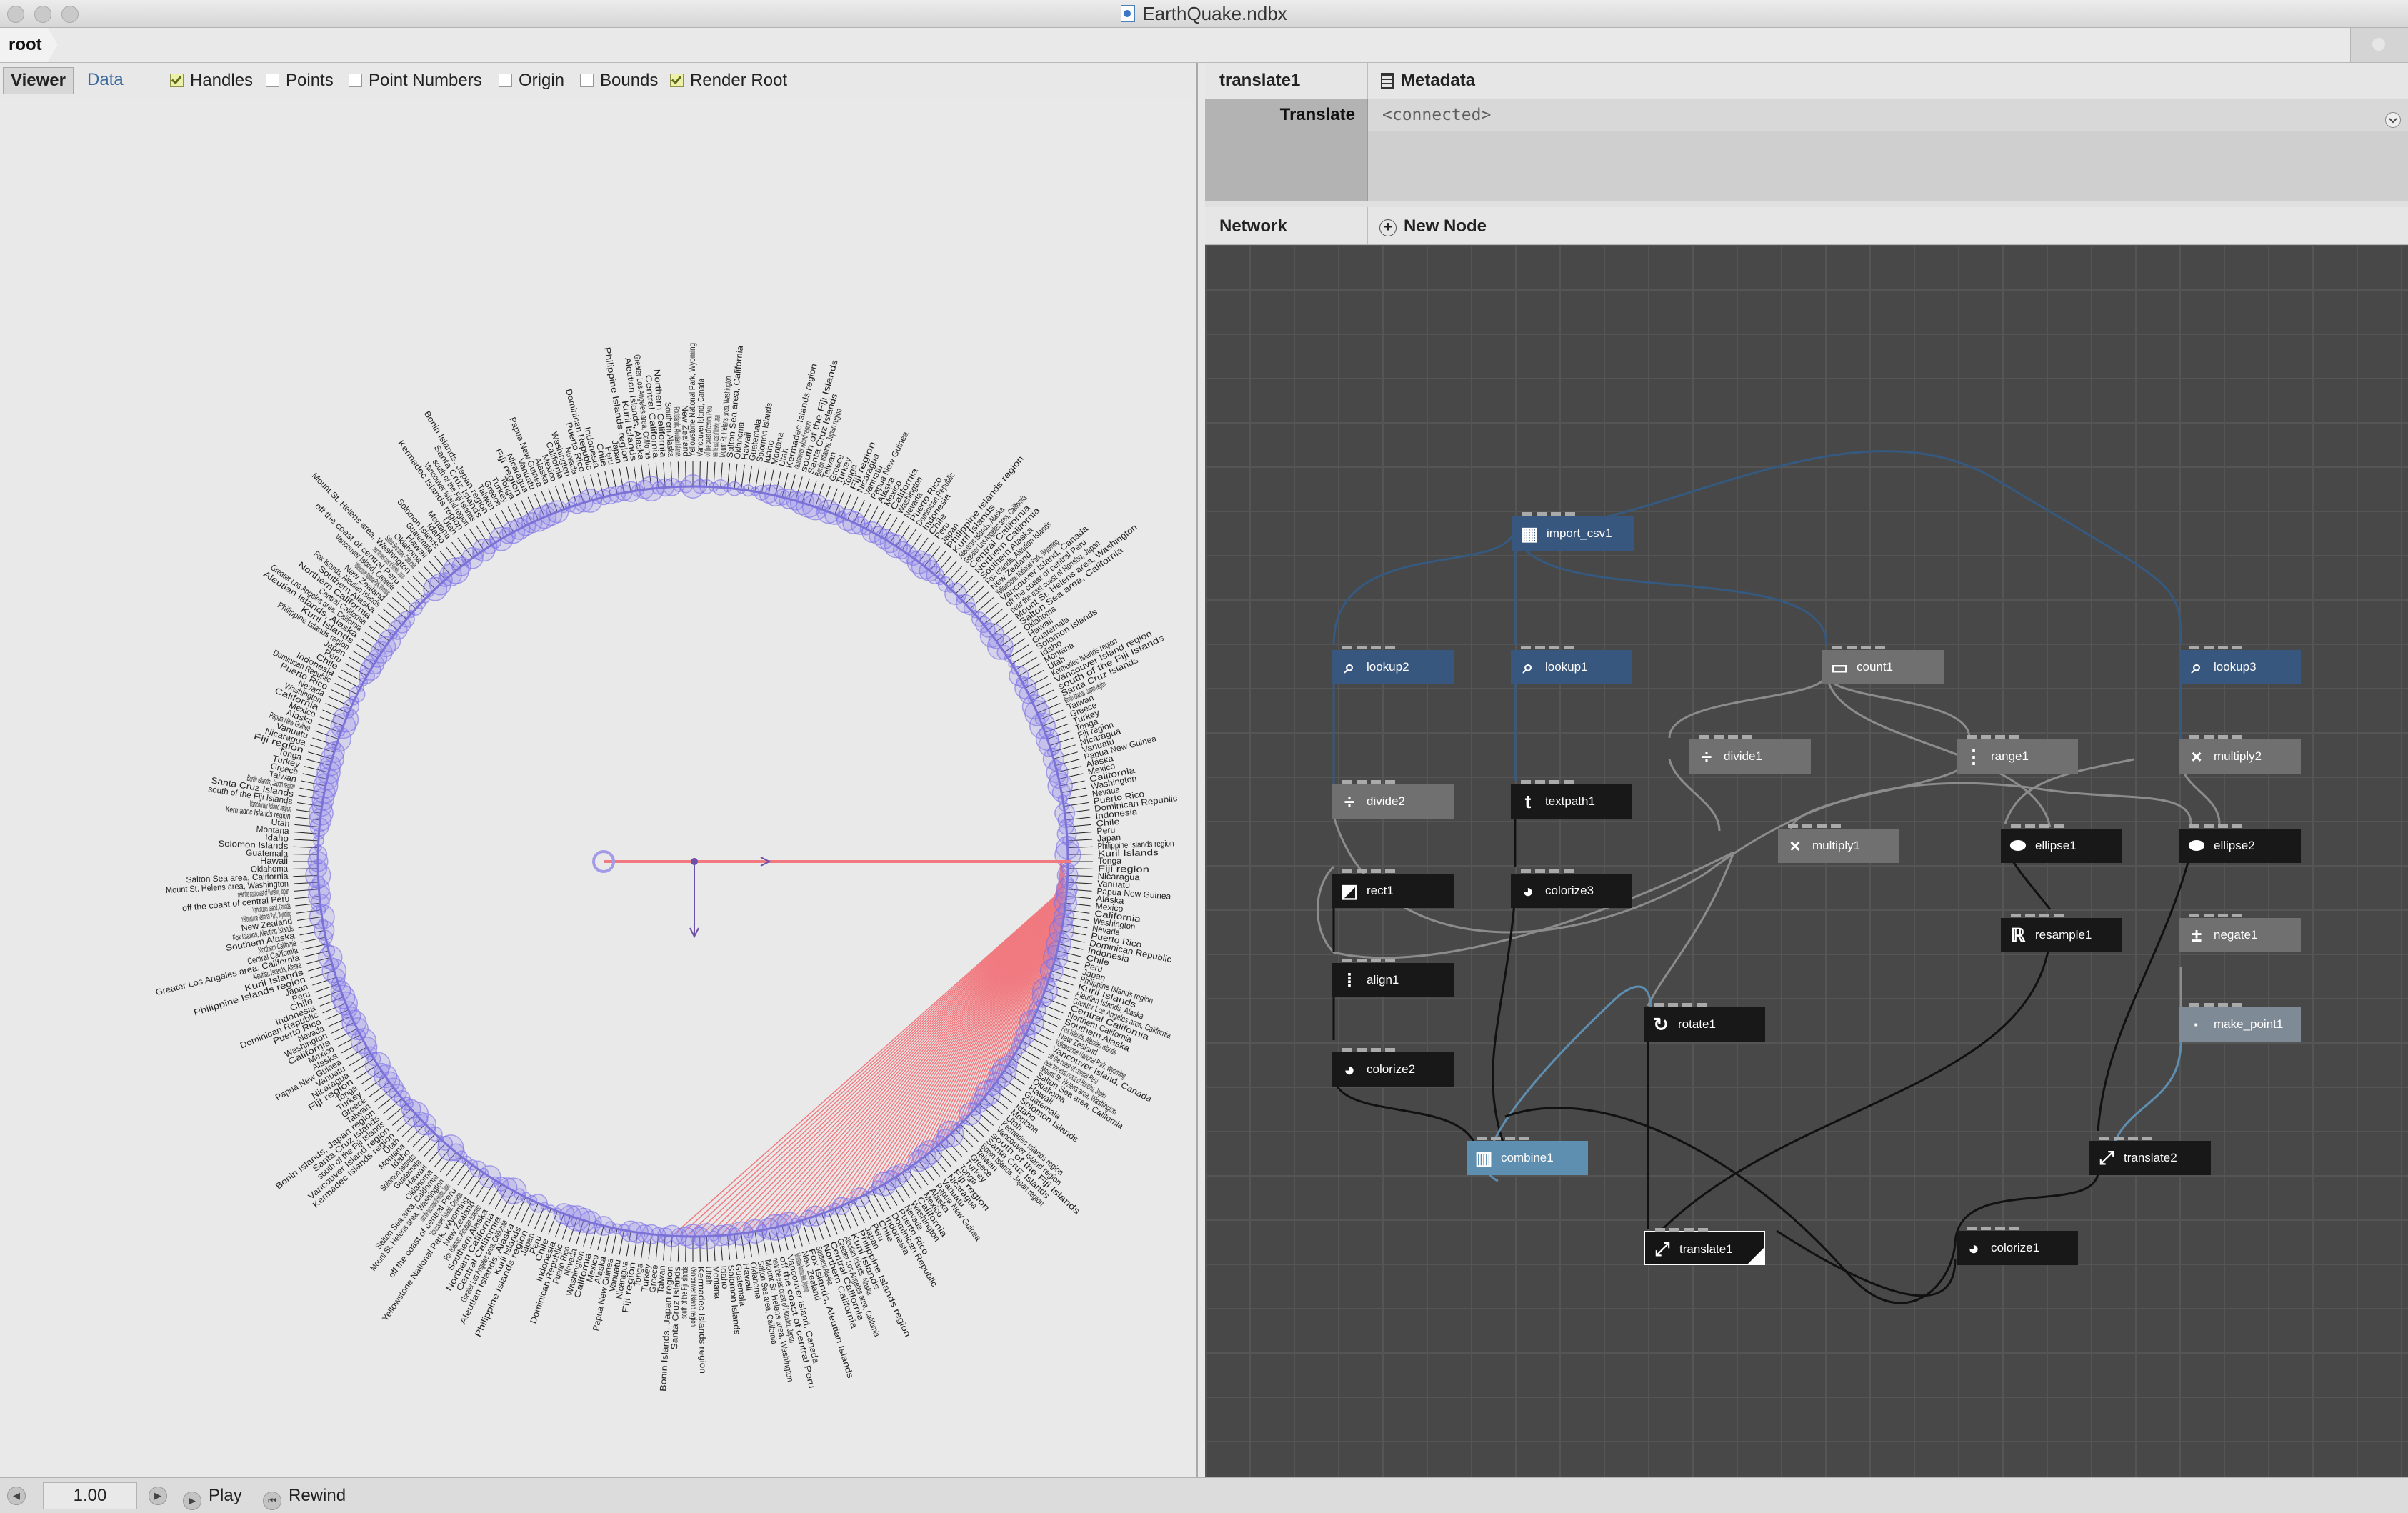  I want to click on node-rect1: ◩rect1, so click(1393, 891).